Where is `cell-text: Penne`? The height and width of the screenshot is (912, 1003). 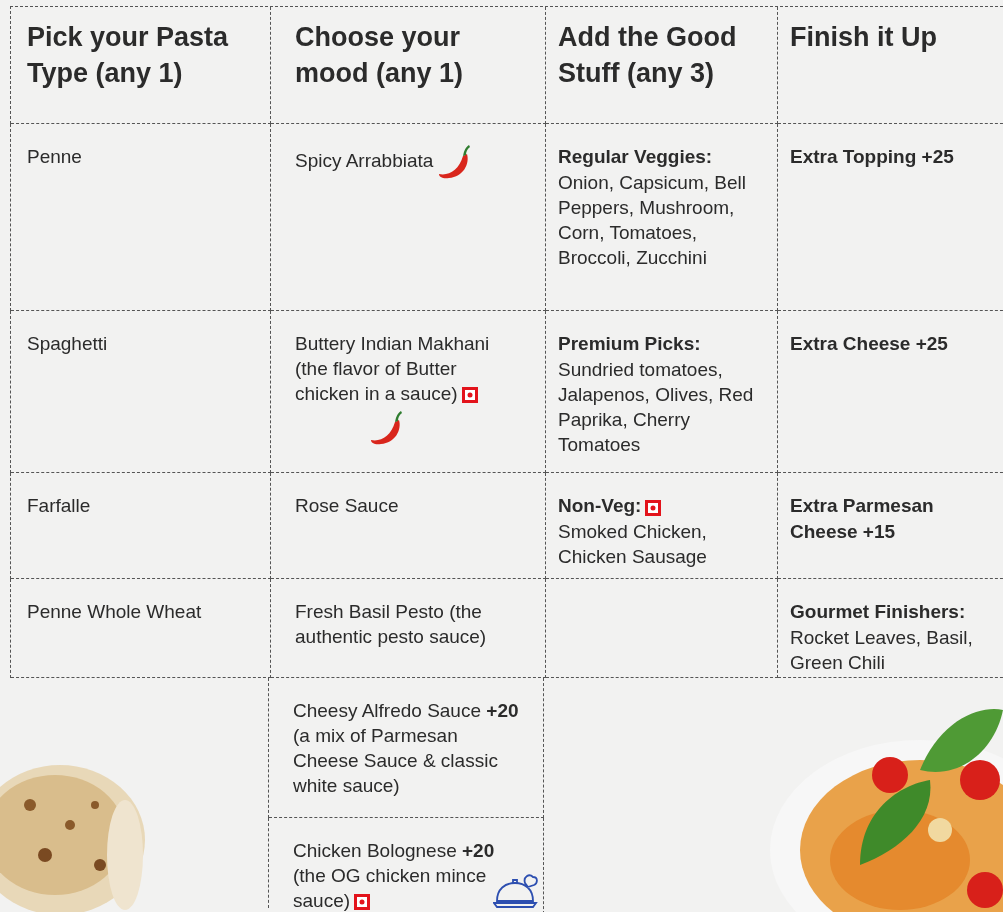
cell-text: Penne is located at coordinates (54, 156).